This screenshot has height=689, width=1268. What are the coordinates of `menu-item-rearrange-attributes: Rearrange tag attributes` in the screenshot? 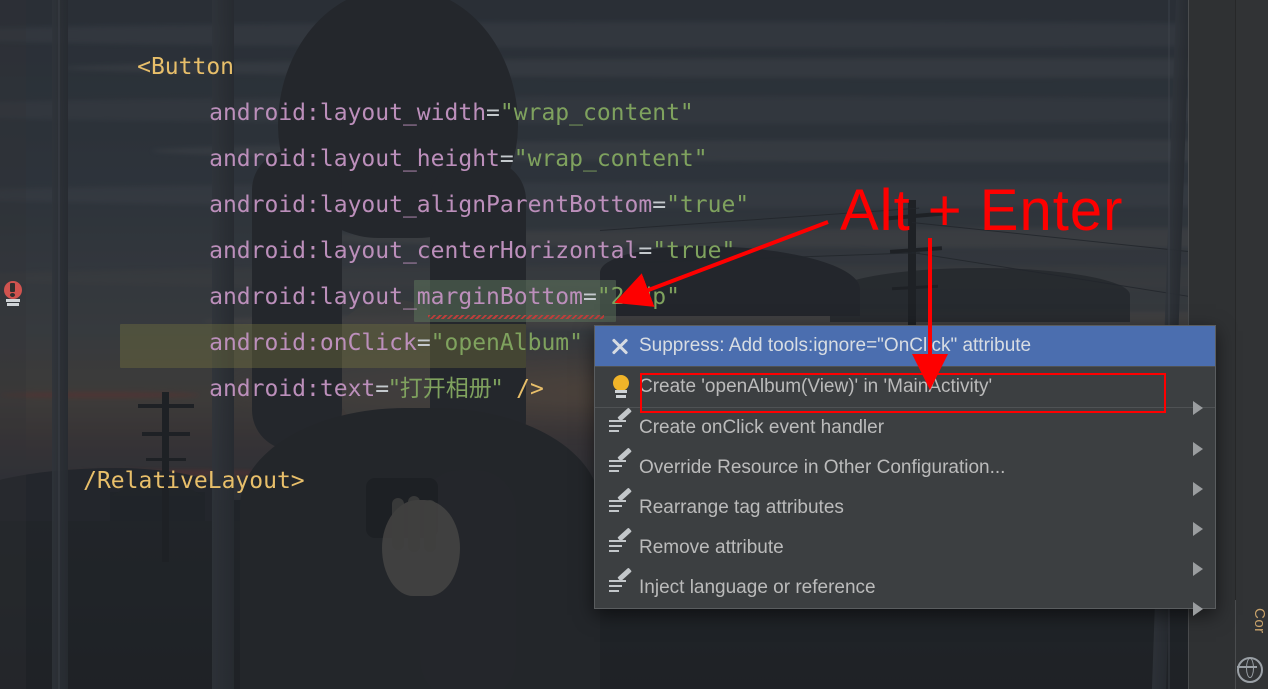 It's located at (905, 511).